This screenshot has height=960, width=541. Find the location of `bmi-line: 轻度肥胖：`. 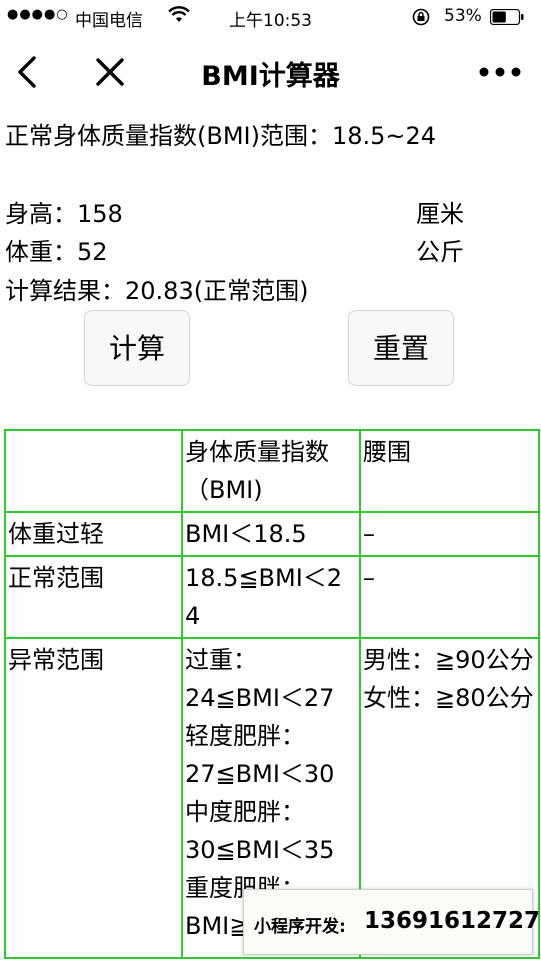

bmi-line: 轻度肥胖： is located at coordinates (245, 736).